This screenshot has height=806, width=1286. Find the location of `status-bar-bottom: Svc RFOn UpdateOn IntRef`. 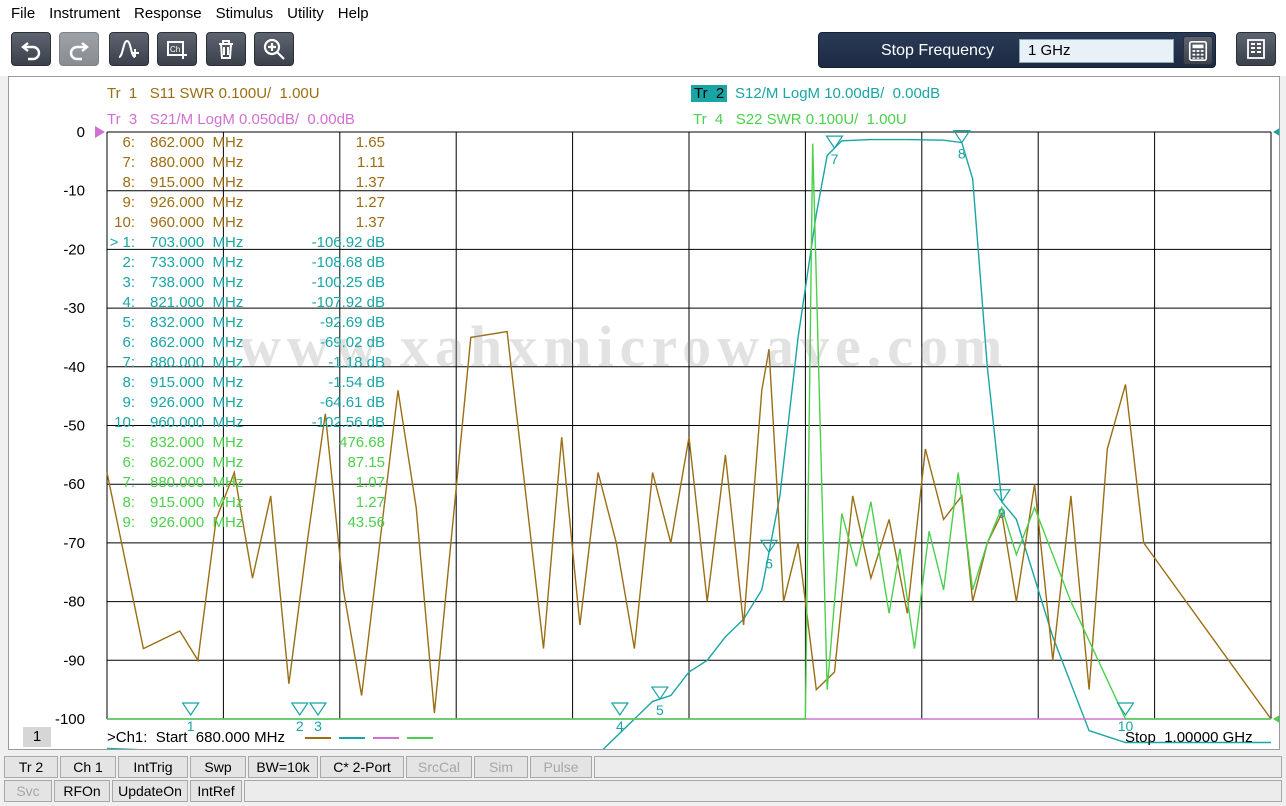

status-bar-bottom: Svc RFOn UpdateOn IntRef is located at coordinates (643, 792).